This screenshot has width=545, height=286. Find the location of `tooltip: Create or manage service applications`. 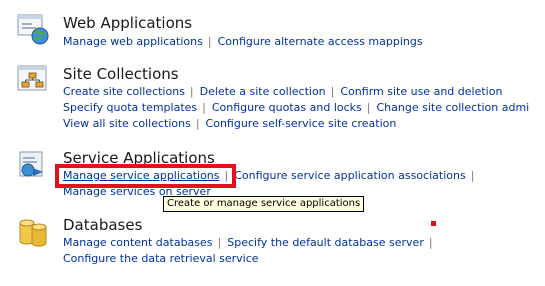

tooltip: Create or manage service applications is located at coordinates (264, 204).